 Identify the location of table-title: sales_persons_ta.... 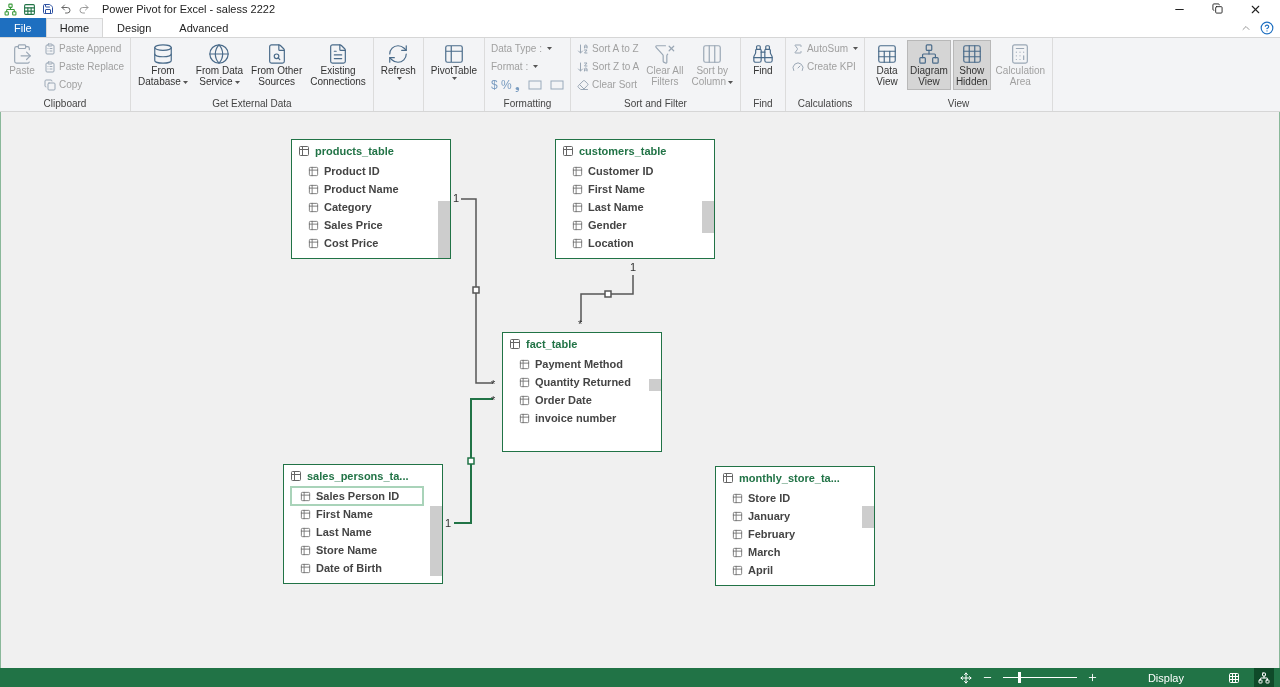
(358, 476).